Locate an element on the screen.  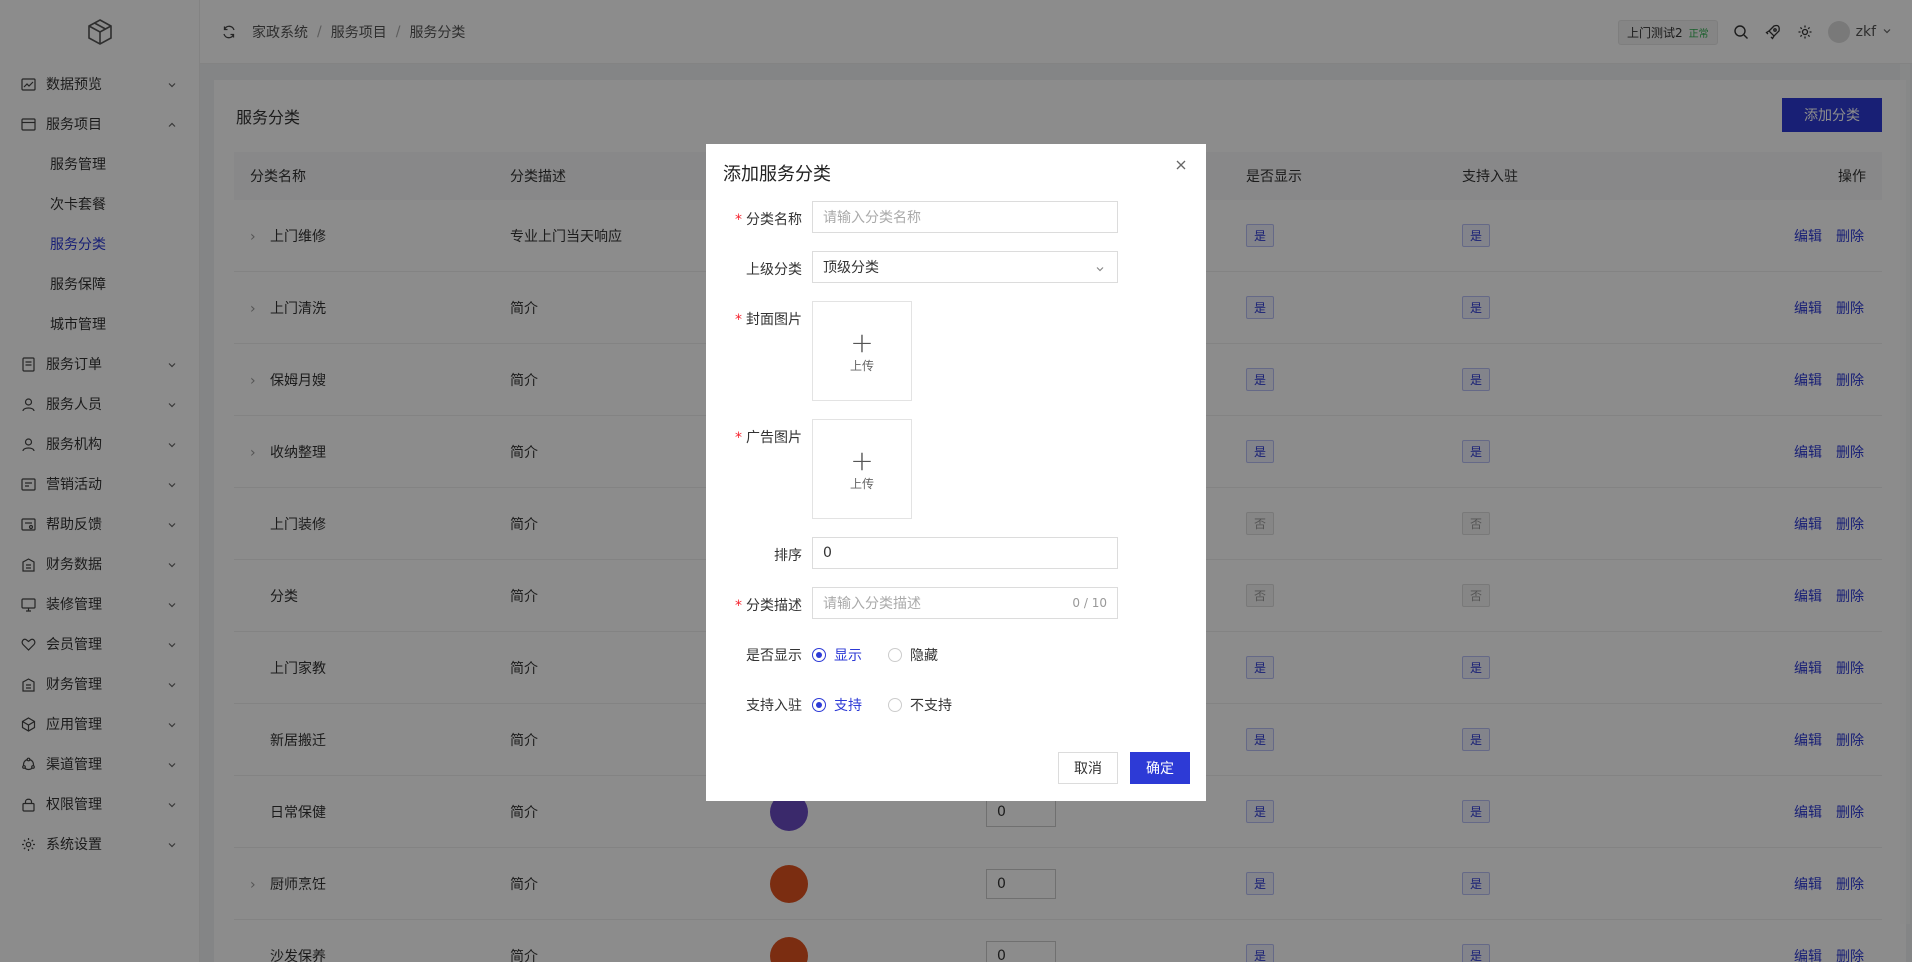
chevron-down-icon is located at coordinates (1100, 270).